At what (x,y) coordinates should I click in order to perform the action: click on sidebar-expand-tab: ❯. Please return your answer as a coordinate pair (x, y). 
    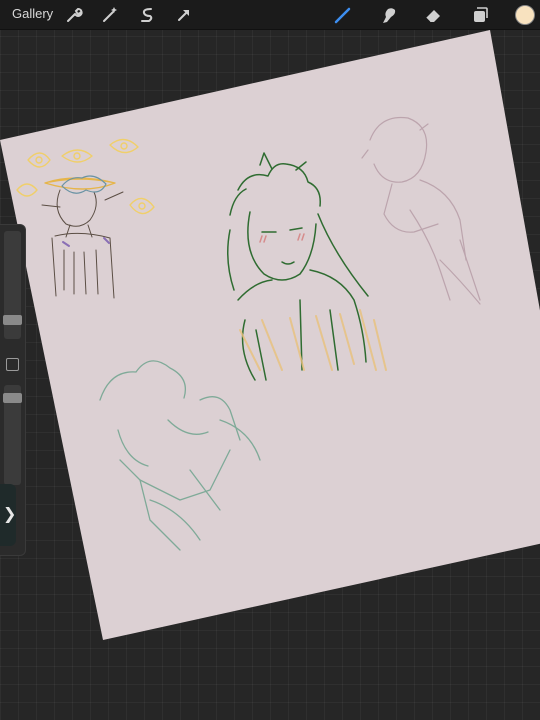
    Looking at the image, I should click on (8, 515).